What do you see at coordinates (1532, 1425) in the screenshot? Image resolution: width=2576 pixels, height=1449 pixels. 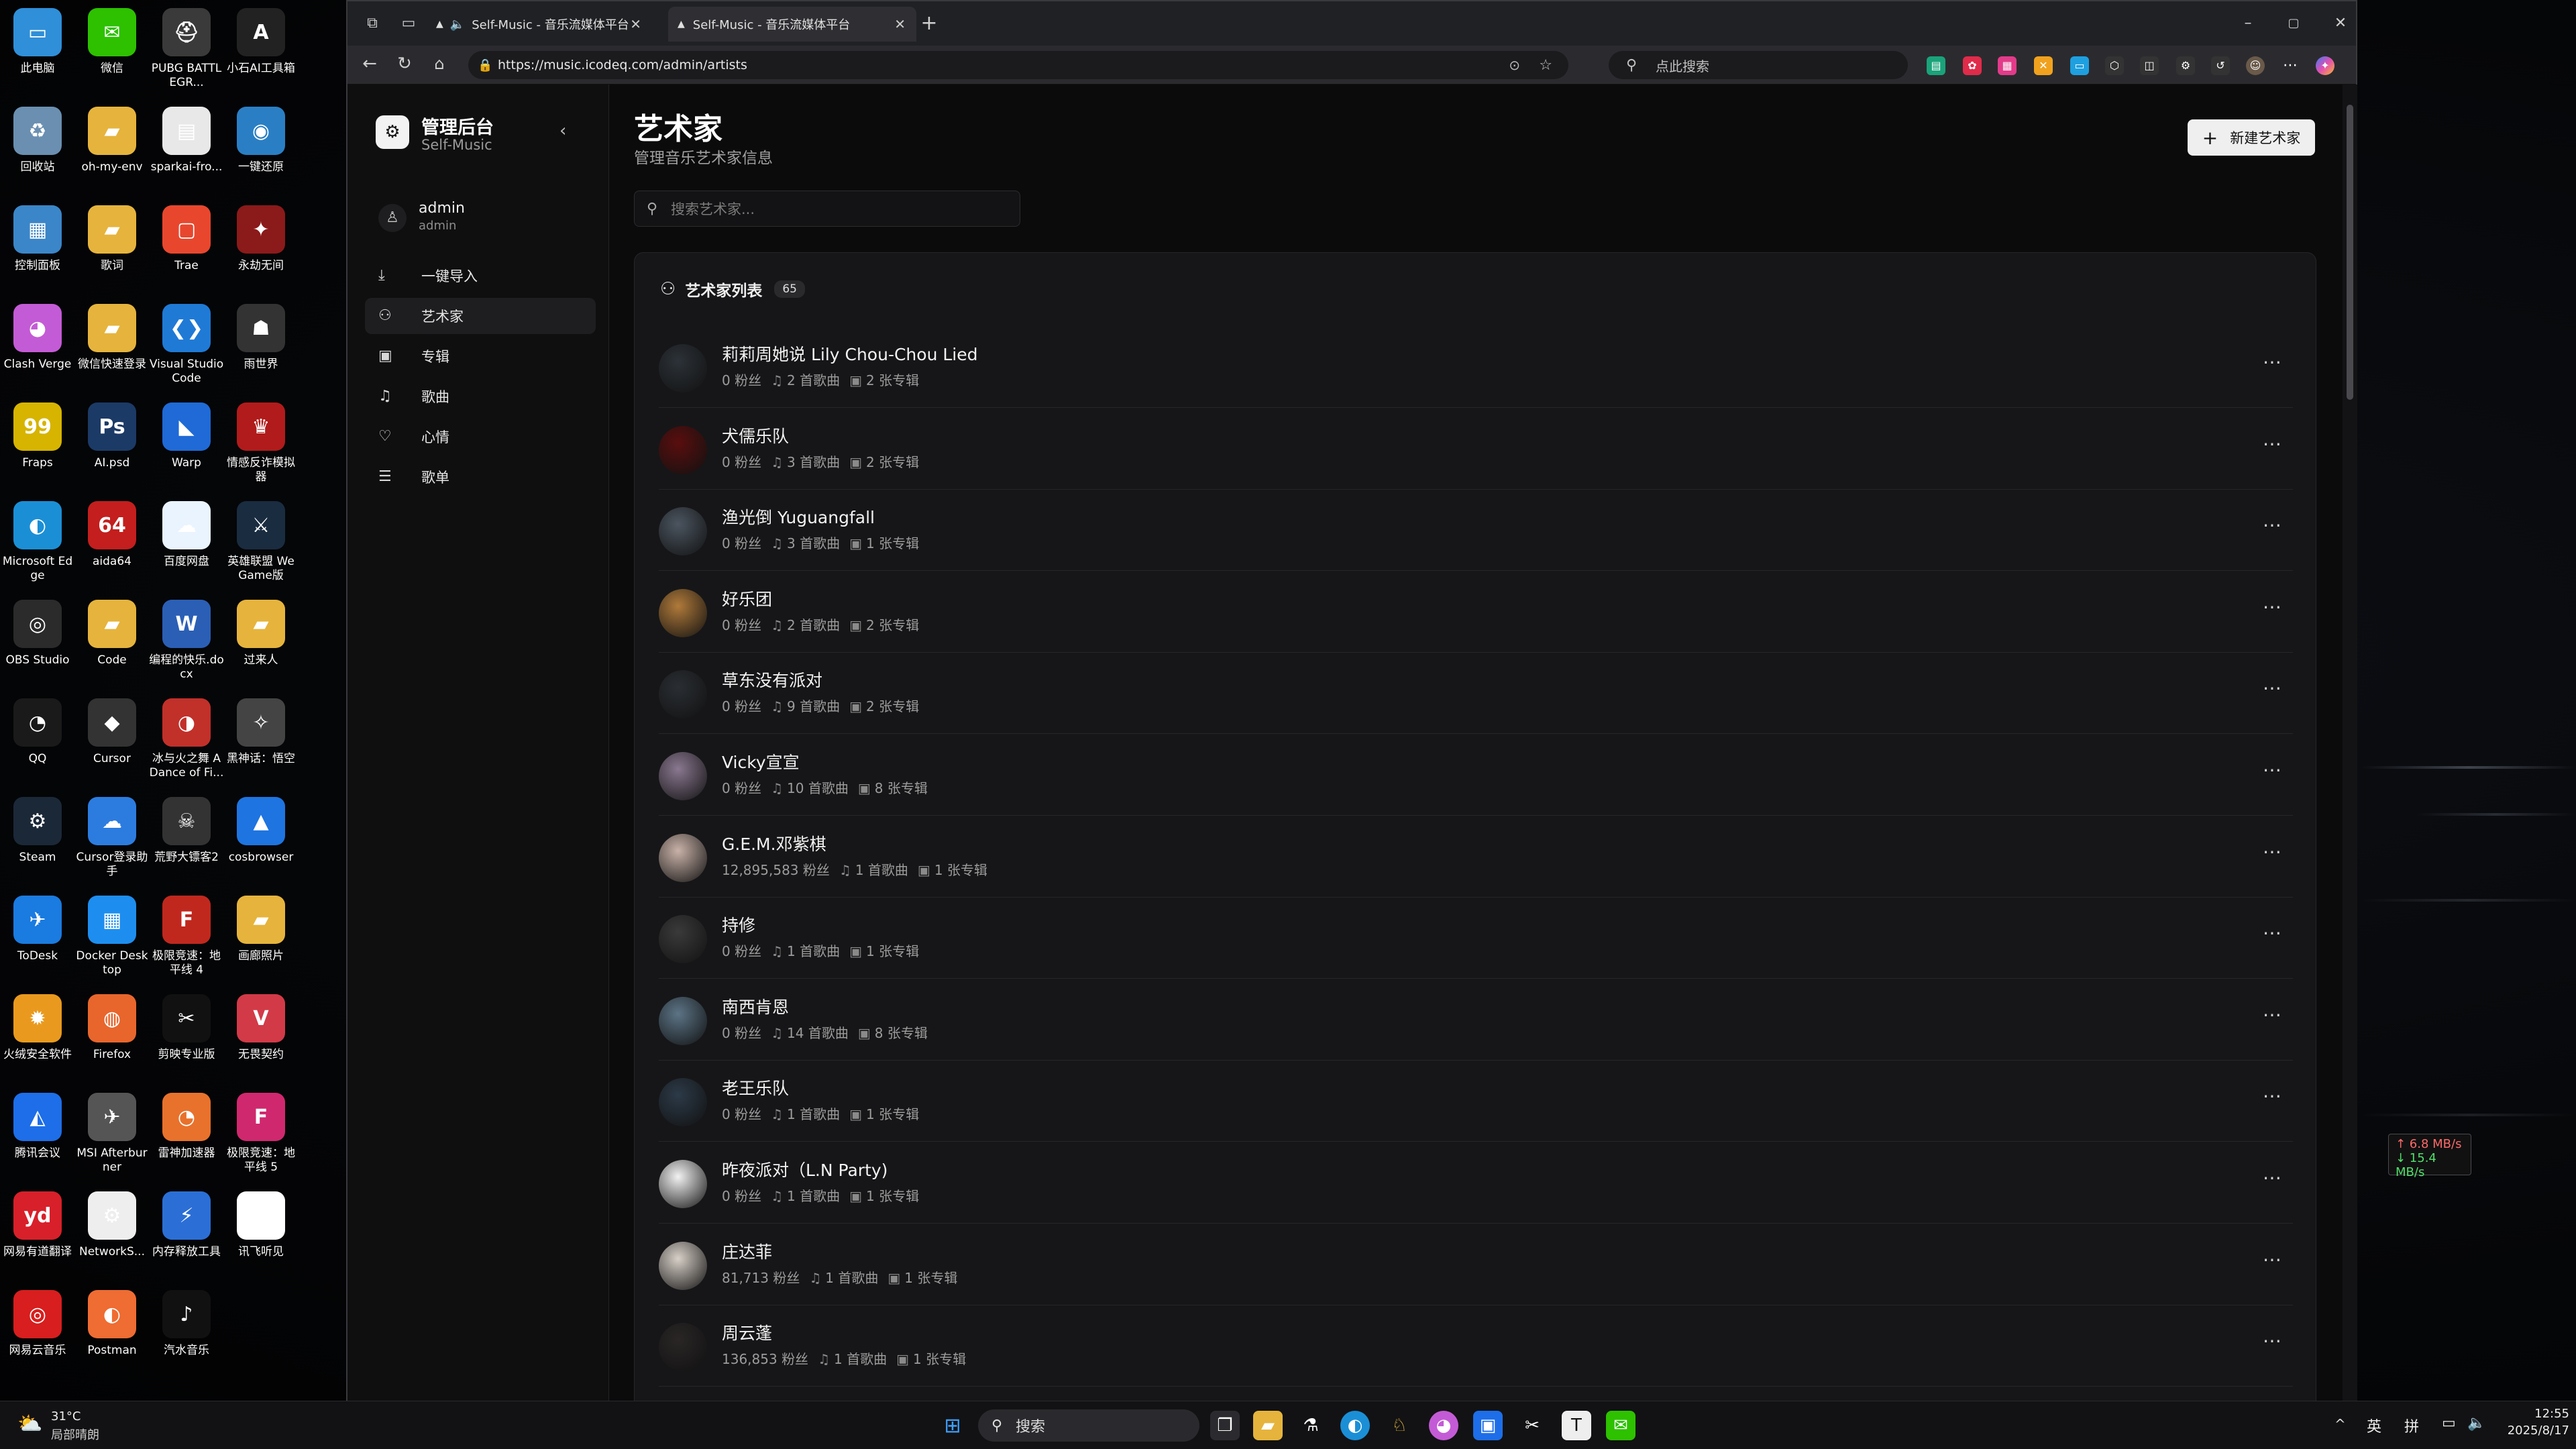 I see `capcut-icon: ✂` at bounding box center [1532, 1425].